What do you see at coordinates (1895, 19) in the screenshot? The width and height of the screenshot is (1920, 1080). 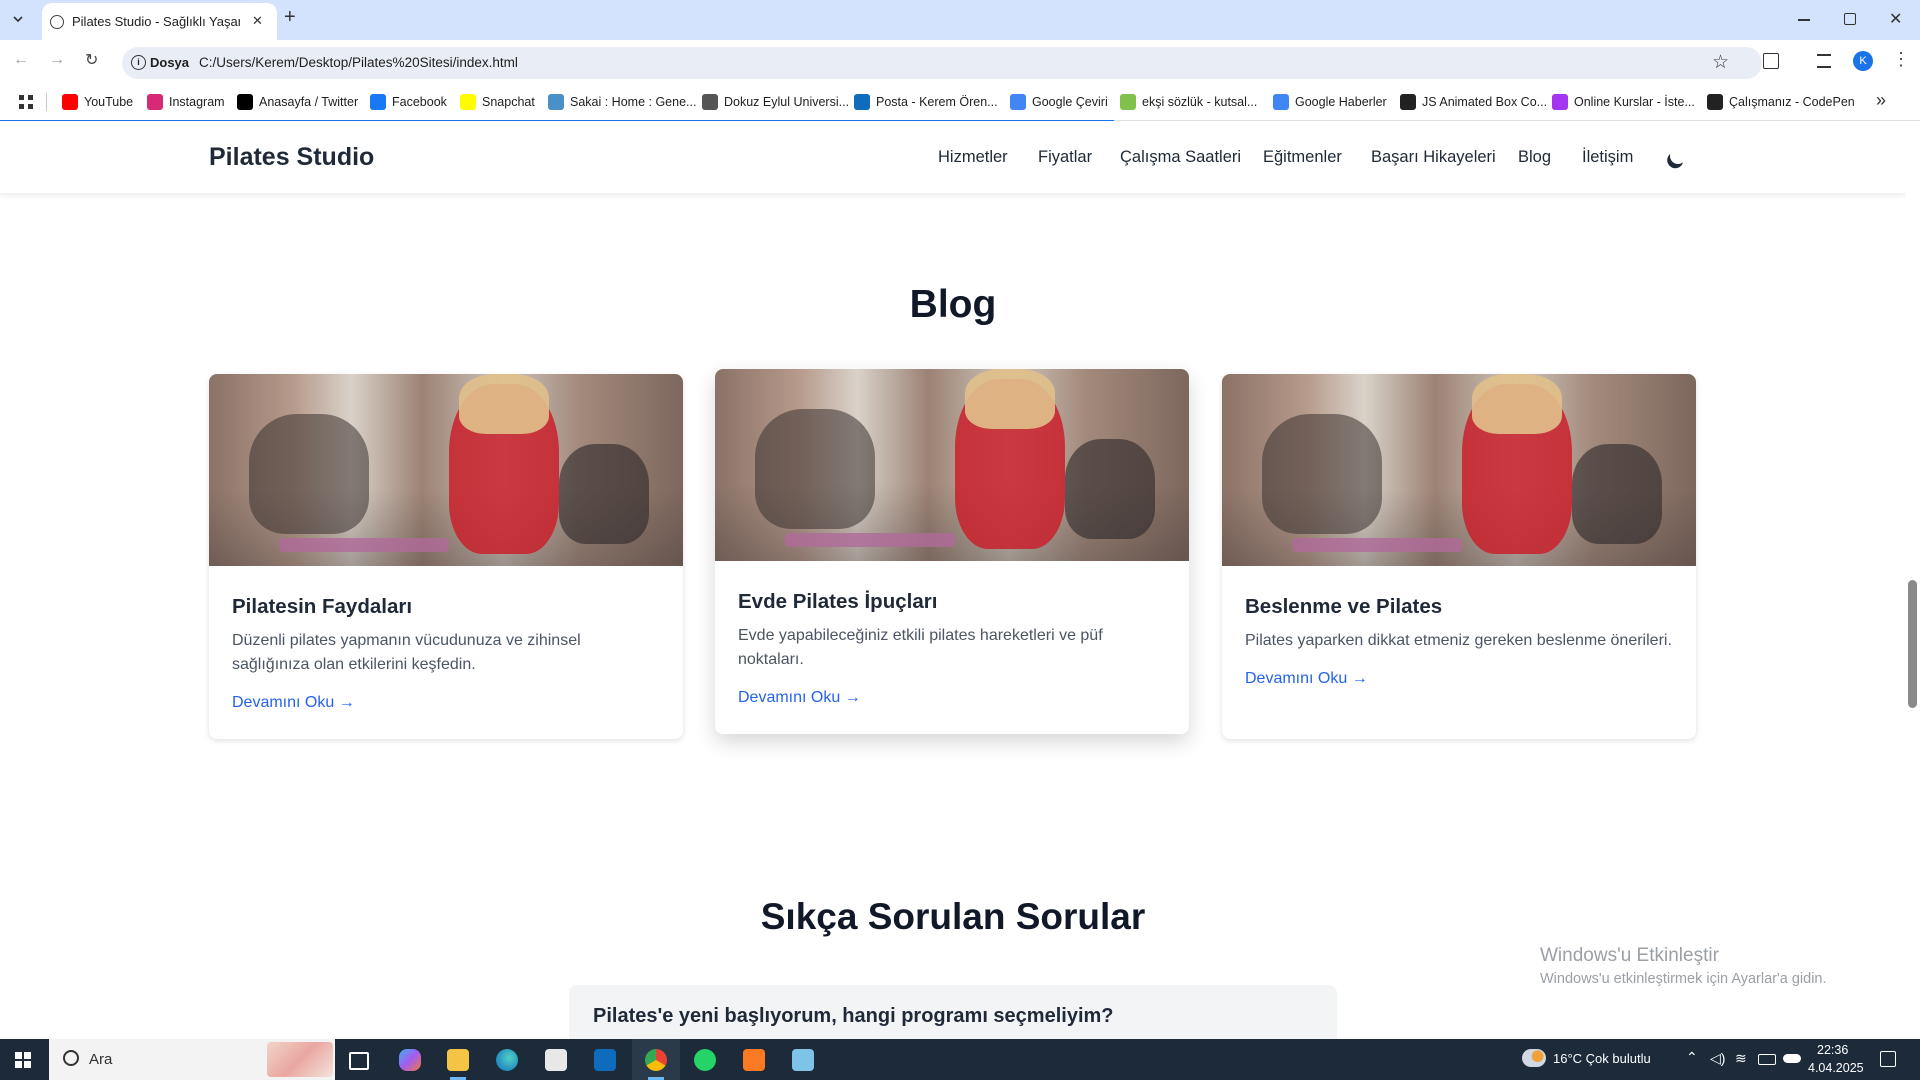 I see `close-window-button: ✕` at bounding box center [1895, 19].